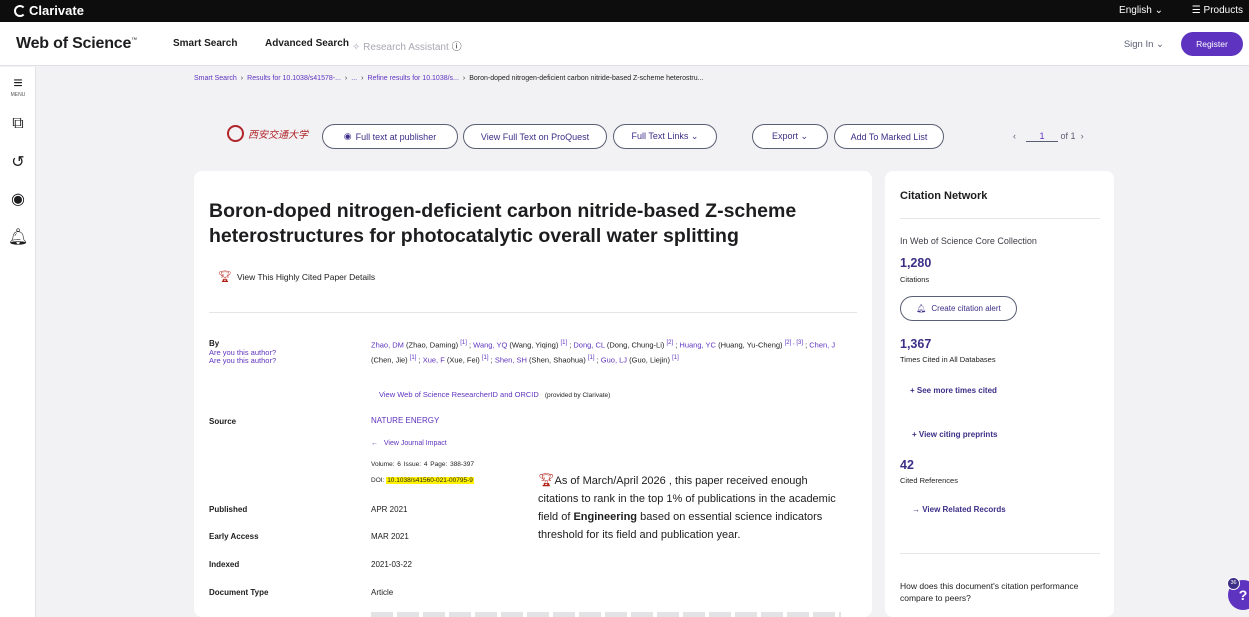 The height and width of the screenshot is (617, 1249). What do you see at coordinates (954, 434) in the screenshot?
I see `view-citing-preprints-link: + View citing preprints` at bounding box center [954, 434].